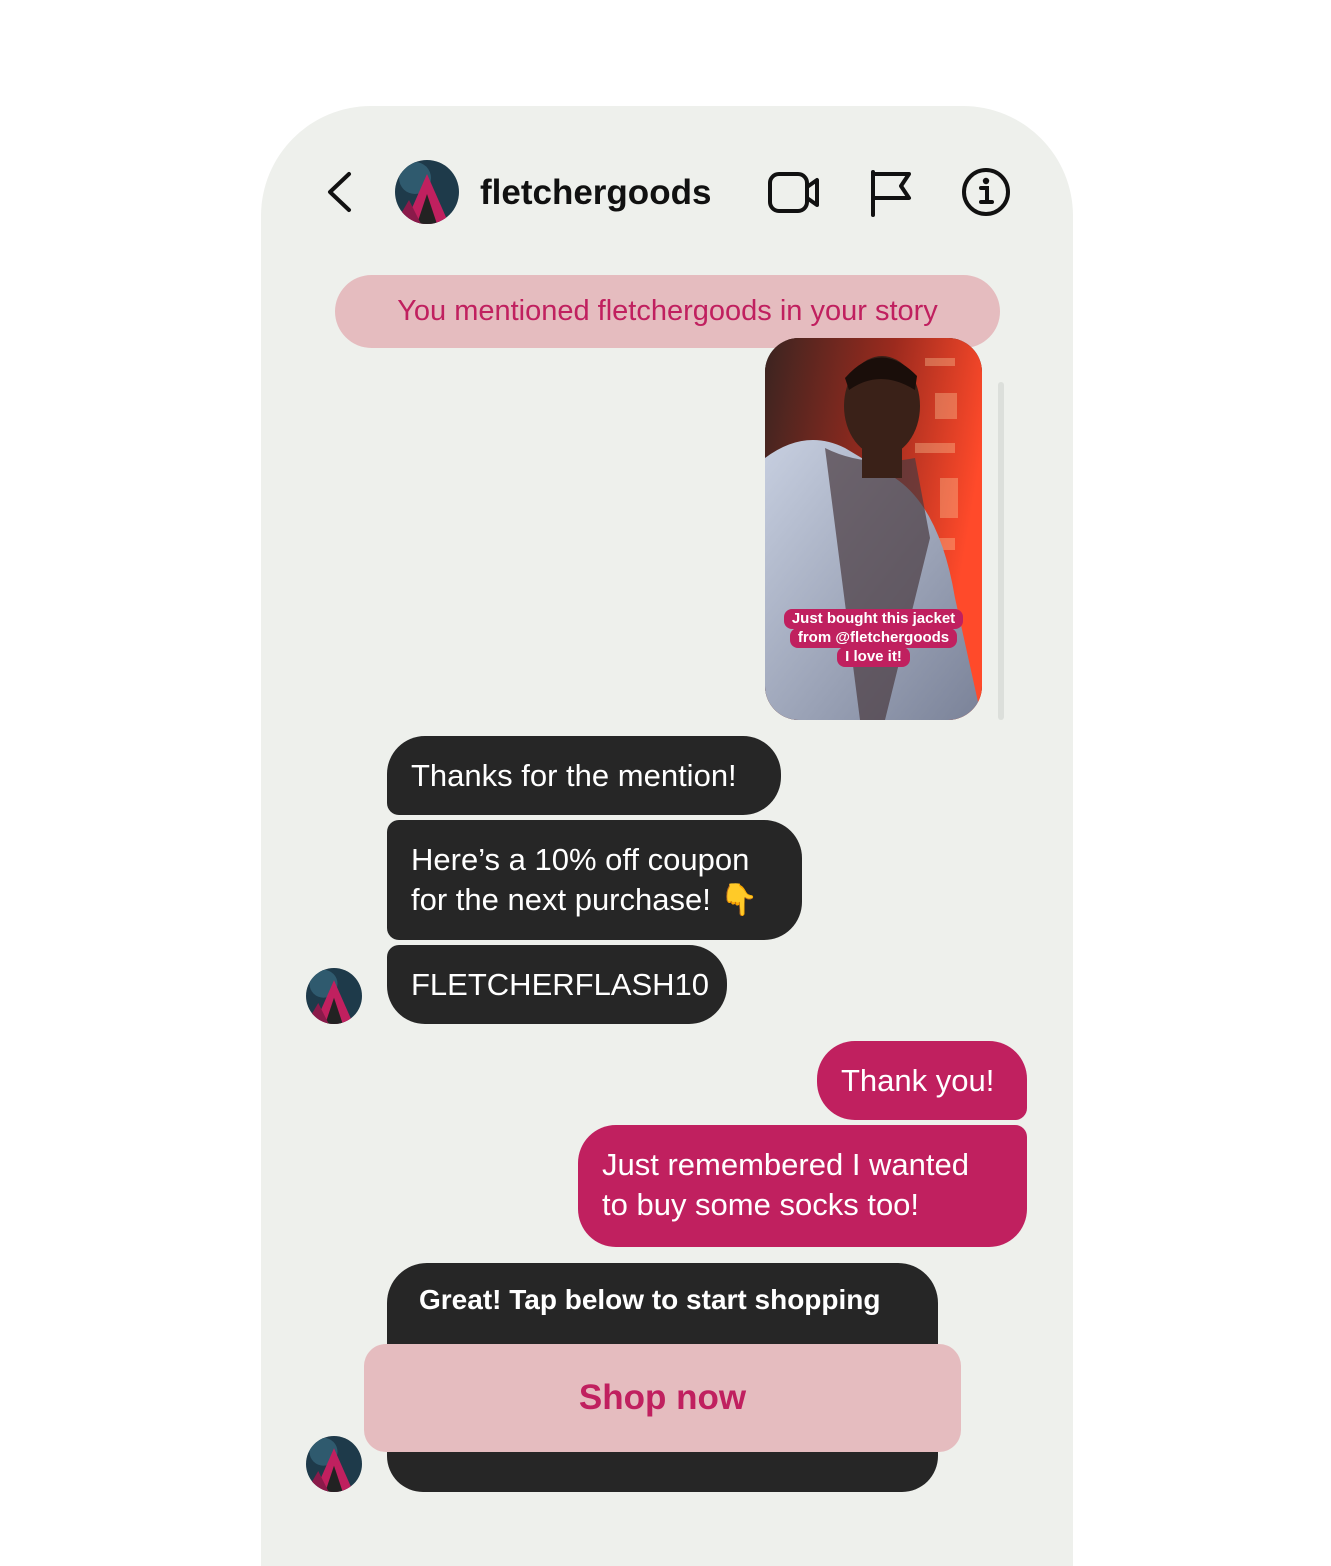 The height and width of the screenshot is (1566, 1331). I want to click on message-bubble-sent: Thank you!, so click(922, 1080).